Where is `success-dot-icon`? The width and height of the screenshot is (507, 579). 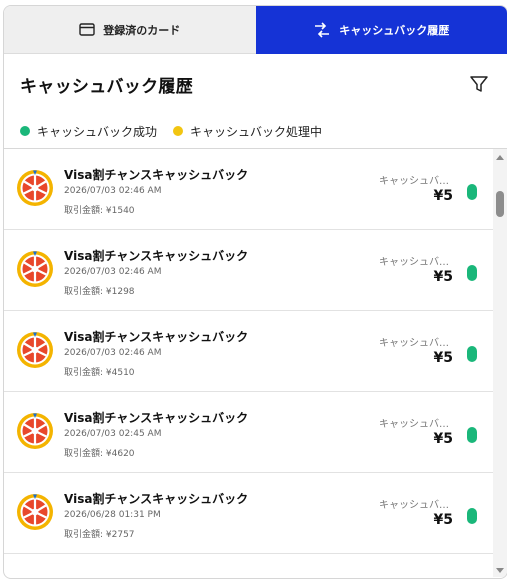 success-dot-icon is located at coordinates (25, 131).